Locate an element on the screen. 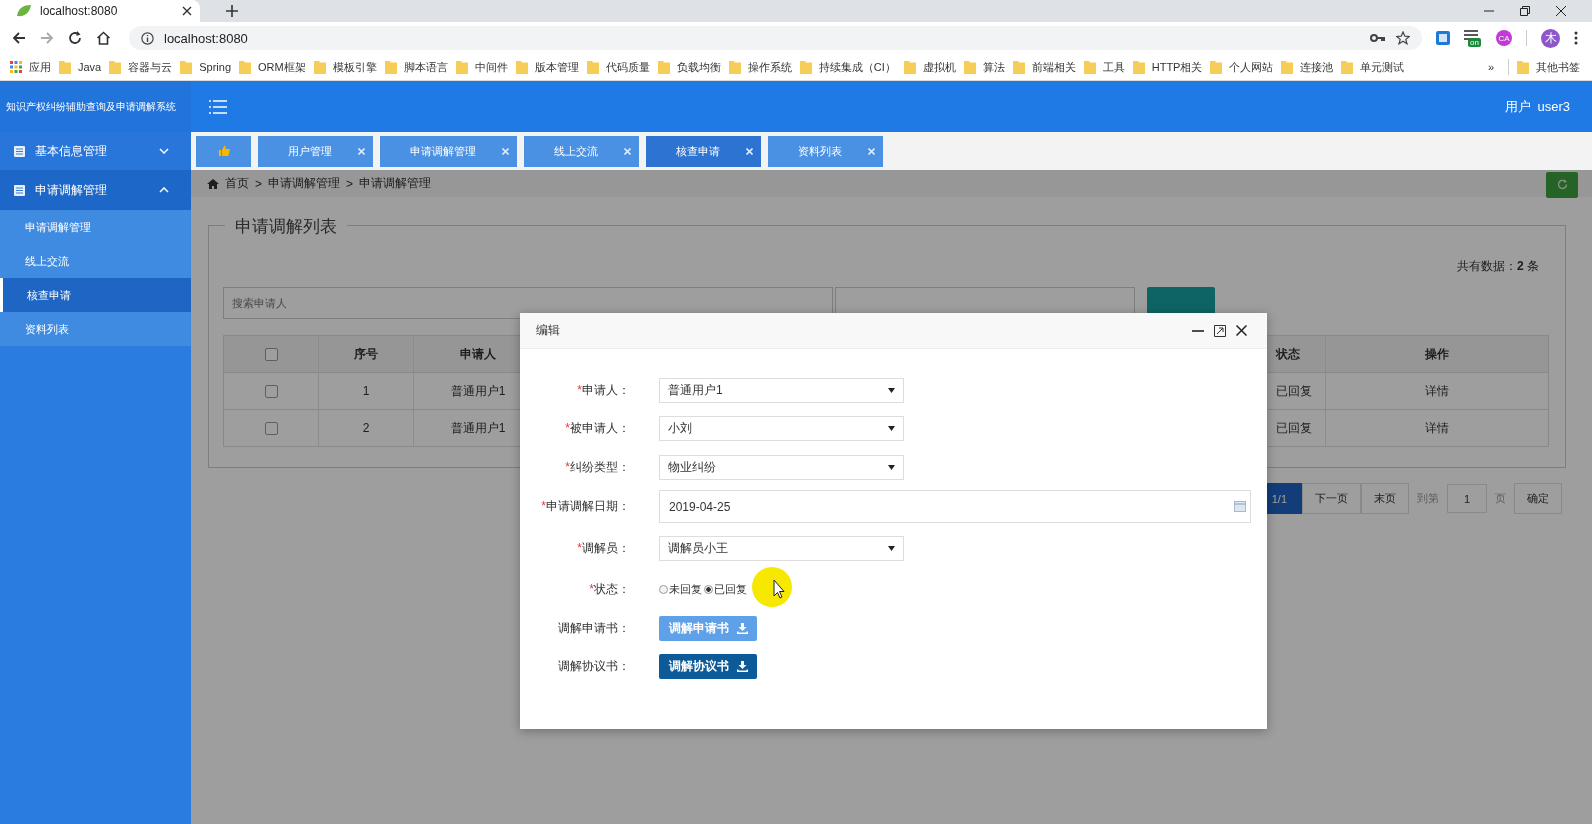 The height and width of the screenshot is (824, 1592). bookmark-item: 单元测试 is located at coordinates (1376, 67).